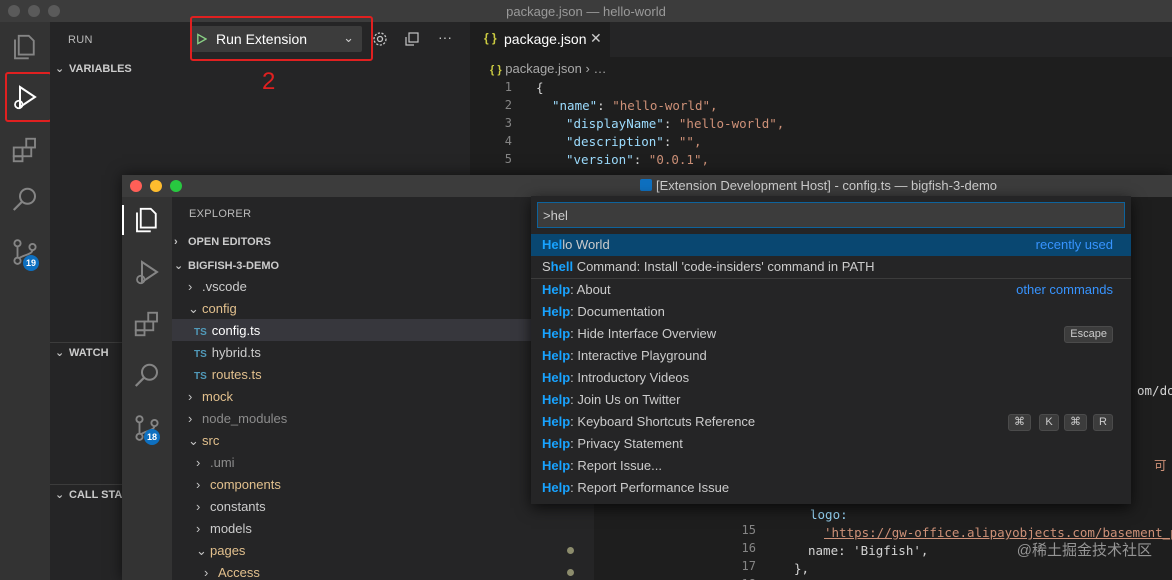  Describe the element at coordinates (831, 400) in the screenshot. I see `palette-item-help-twitter: Help: Join Us on Twitter` at that location.